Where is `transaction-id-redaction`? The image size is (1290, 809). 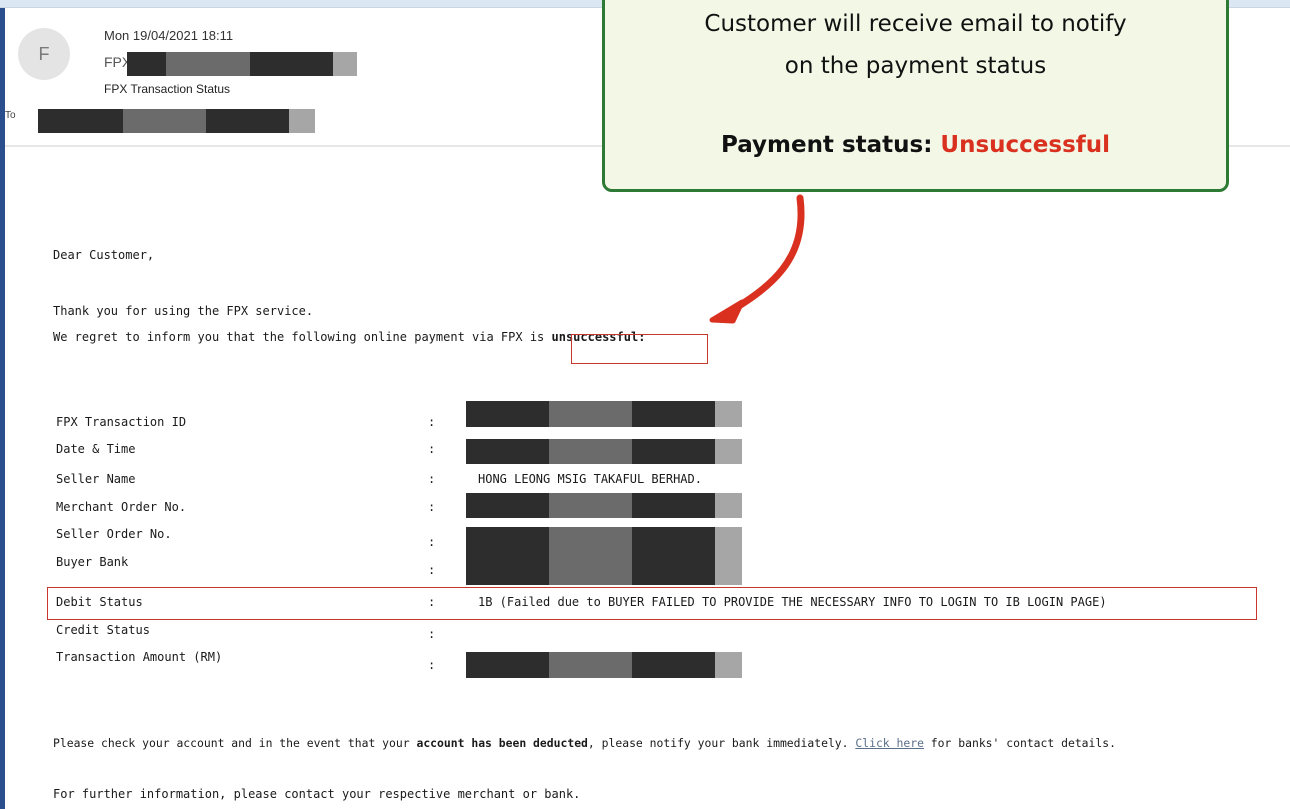
transaction-id-redaction is located at coordinates (604, 414).